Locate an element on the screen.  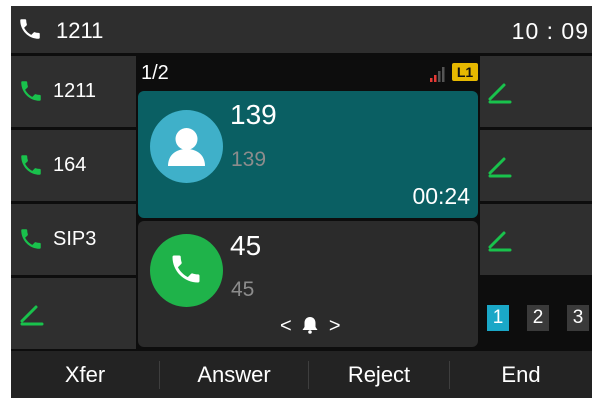
softkey-bar: Xfer Answer Reject End is located at coordinates (301, 374).